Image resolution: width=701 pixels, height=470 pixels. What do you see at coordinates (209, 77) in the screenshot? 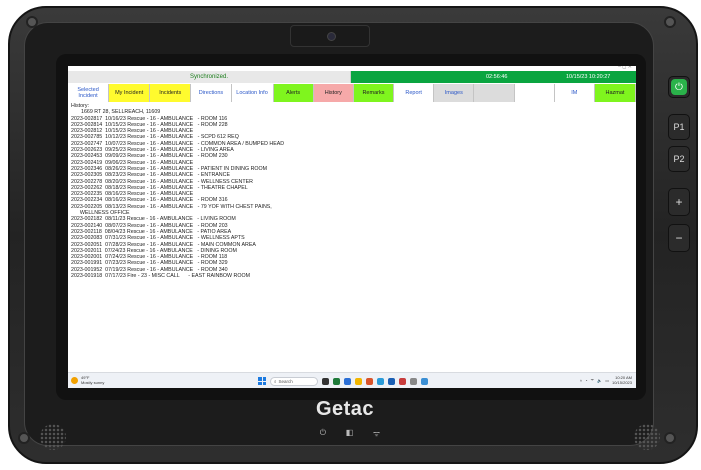
I see `sync-status: Synchronized.` at bounding box center [209, 77].